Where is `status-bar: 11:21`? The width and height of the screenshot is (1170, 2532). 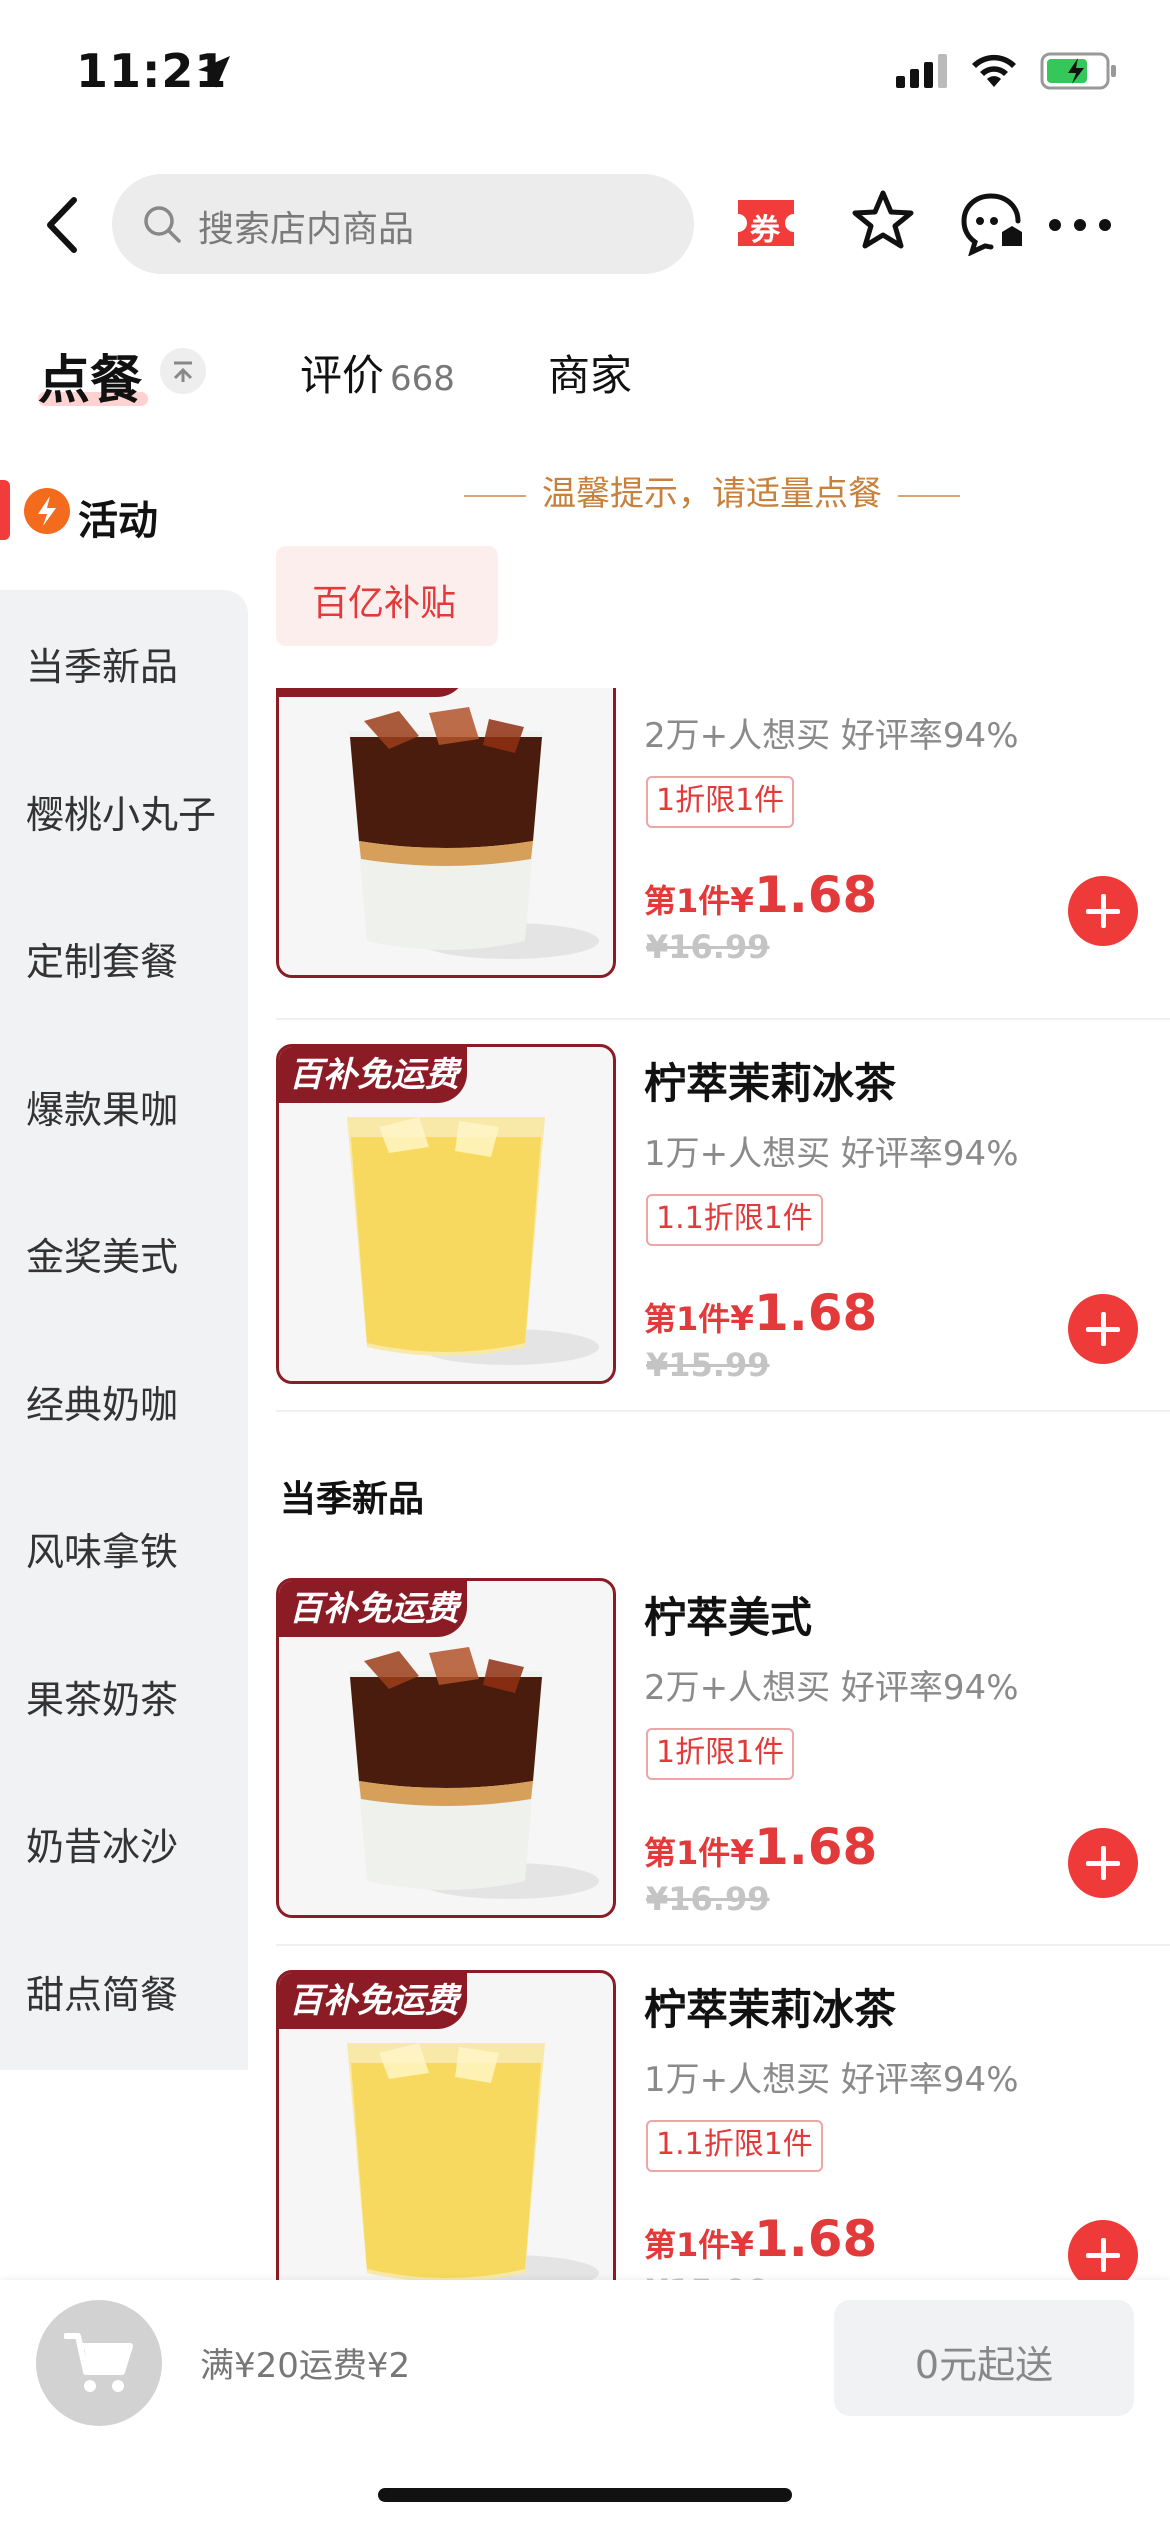
status-bar: 11:21 is located at coordinates (585, 75).